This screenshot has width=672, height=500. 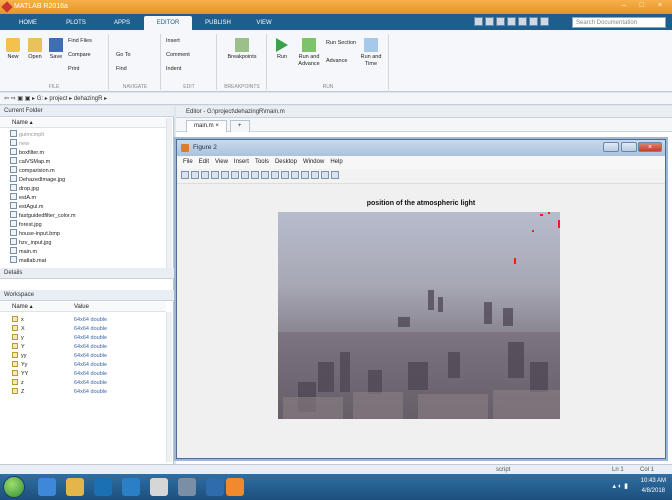 What do you see at coordinates (76, 23) in the screenshot?
I see `tab-plots: PLOTS` at bounding box center [76, 23].